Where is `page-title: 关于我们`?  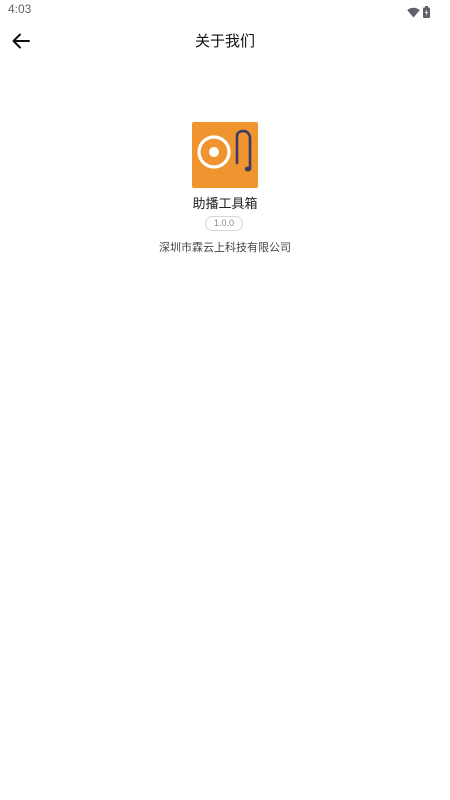 page-title: 关于我们 is located at coordinates (224, 41).